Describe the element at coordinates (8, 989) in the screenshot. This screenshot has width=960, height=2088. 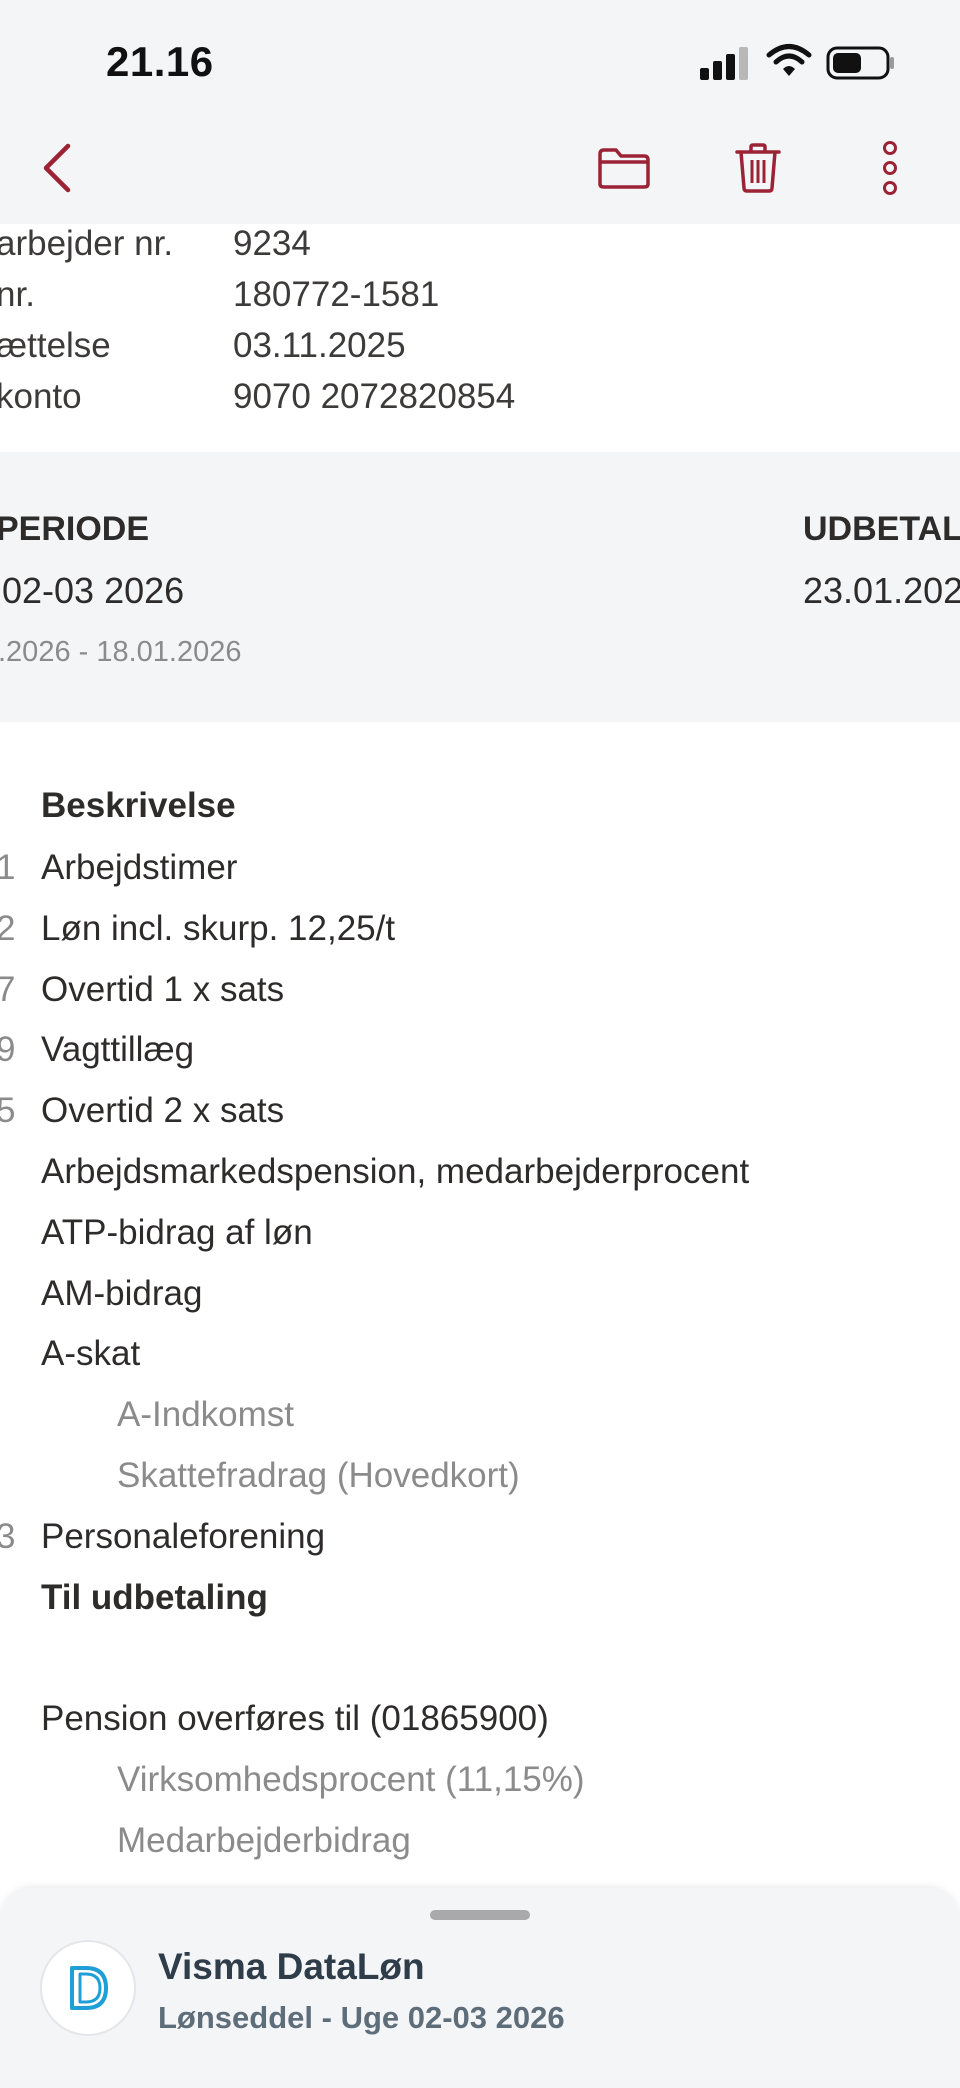
I see `line-code: 7` at that location.